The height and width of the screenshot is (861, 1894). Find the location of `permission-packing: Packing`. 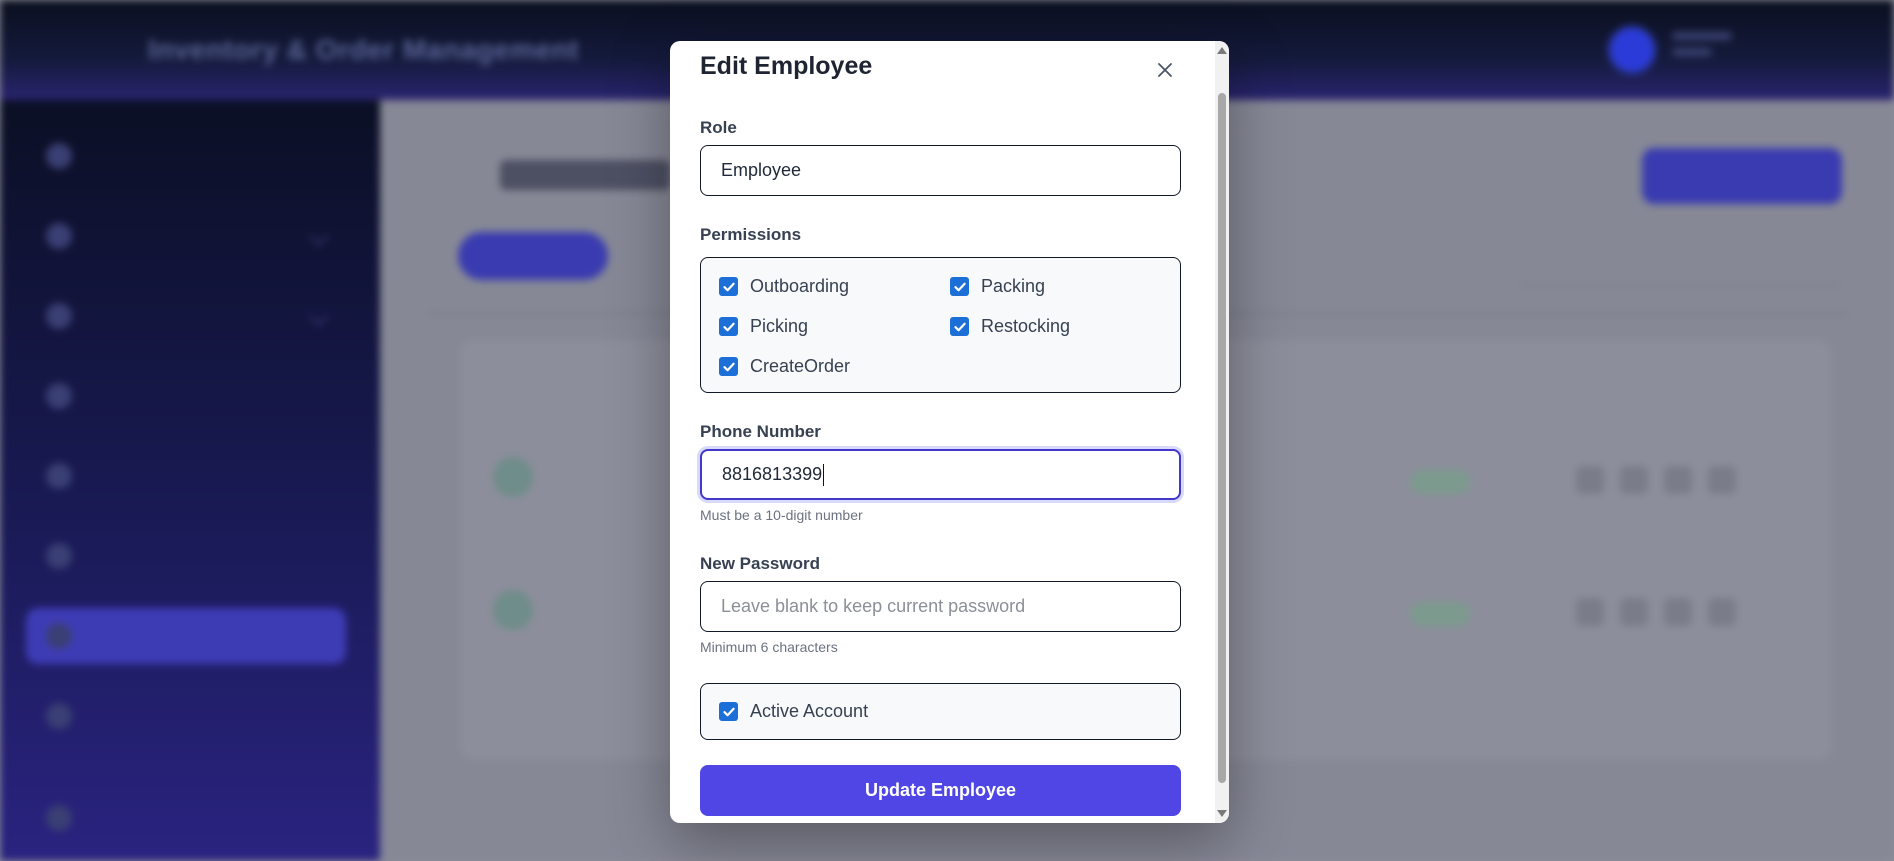

permission-packing: Packing is located at coordinates (997, 286).